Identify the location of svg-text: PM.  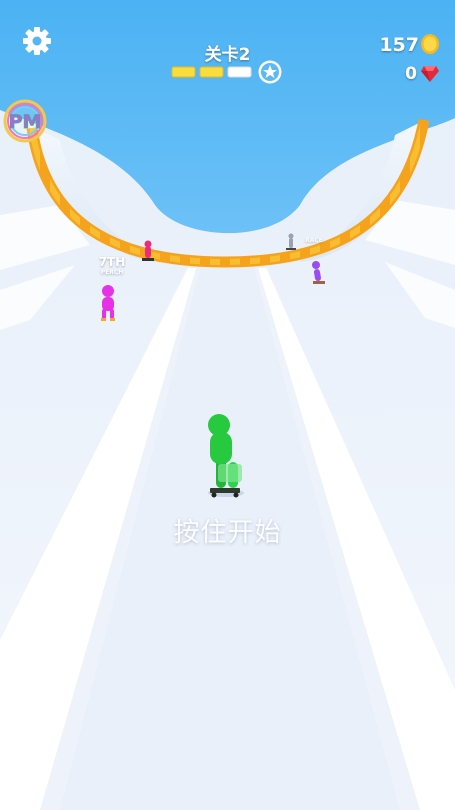
(25, 122).